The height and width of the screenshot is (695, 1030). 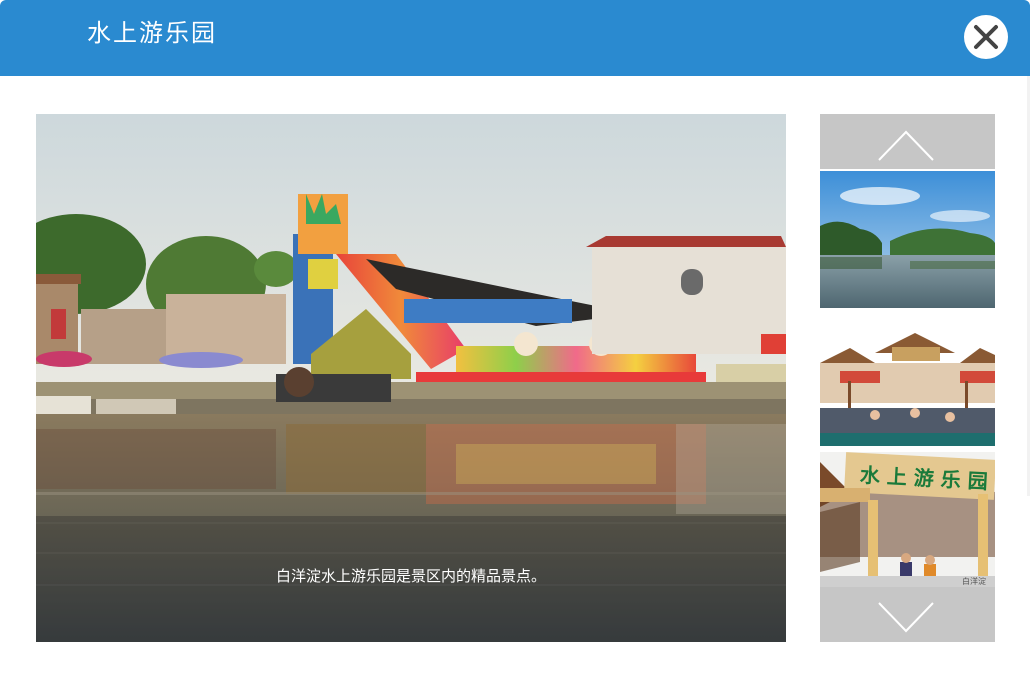 I want to click on thumbnail-rail: 水 上 游 乐 园 白洋淀, so click(x=907, y=378).